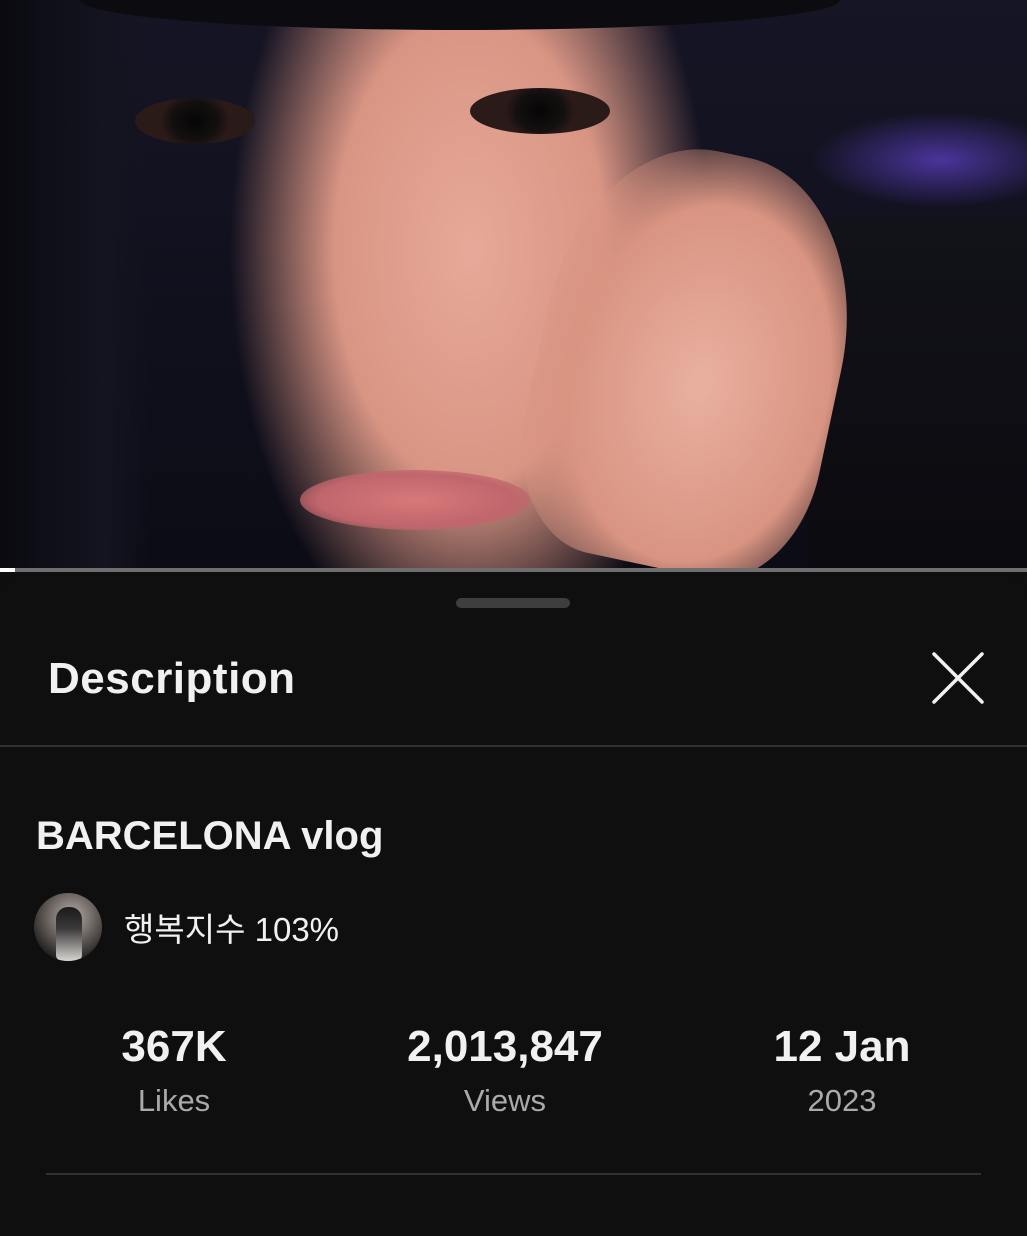  Describe the element at coordinates (172, 678) in the screenshot. I see `sheet-title: Description` at that location.